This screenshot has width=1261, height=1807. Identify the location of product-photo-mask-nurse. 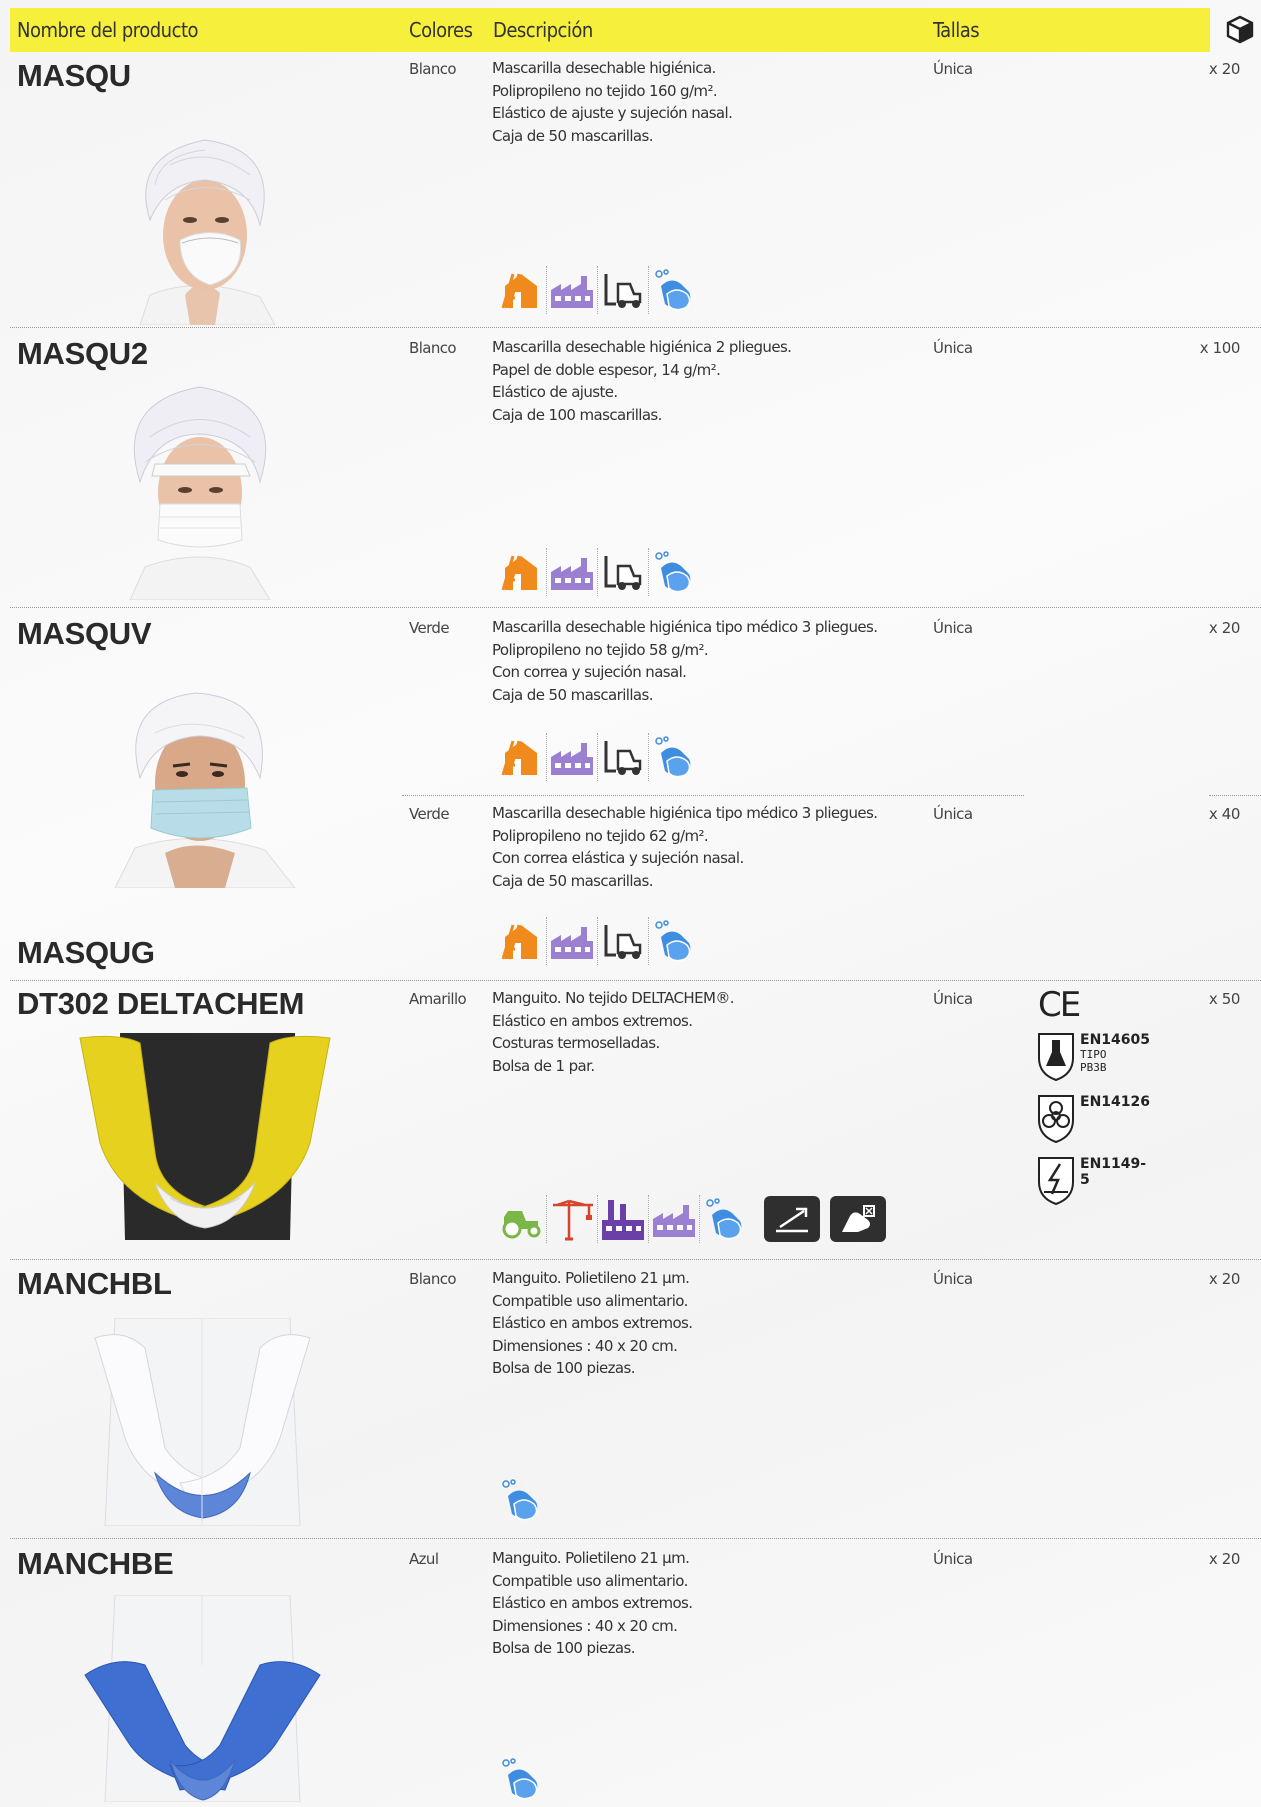
(207, 232).